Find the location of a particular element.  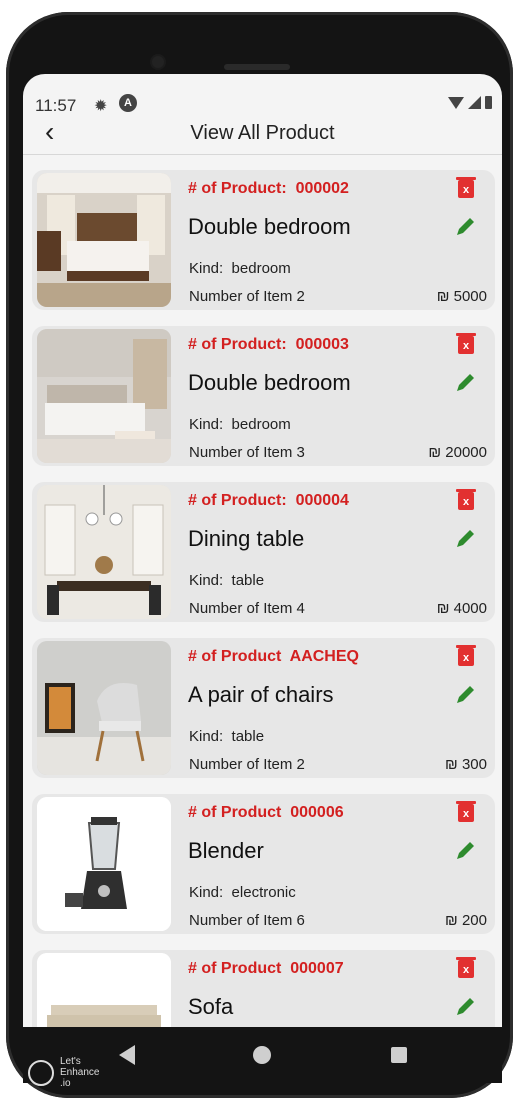

status-time: 11:57 is located at coordinates (56, 105).